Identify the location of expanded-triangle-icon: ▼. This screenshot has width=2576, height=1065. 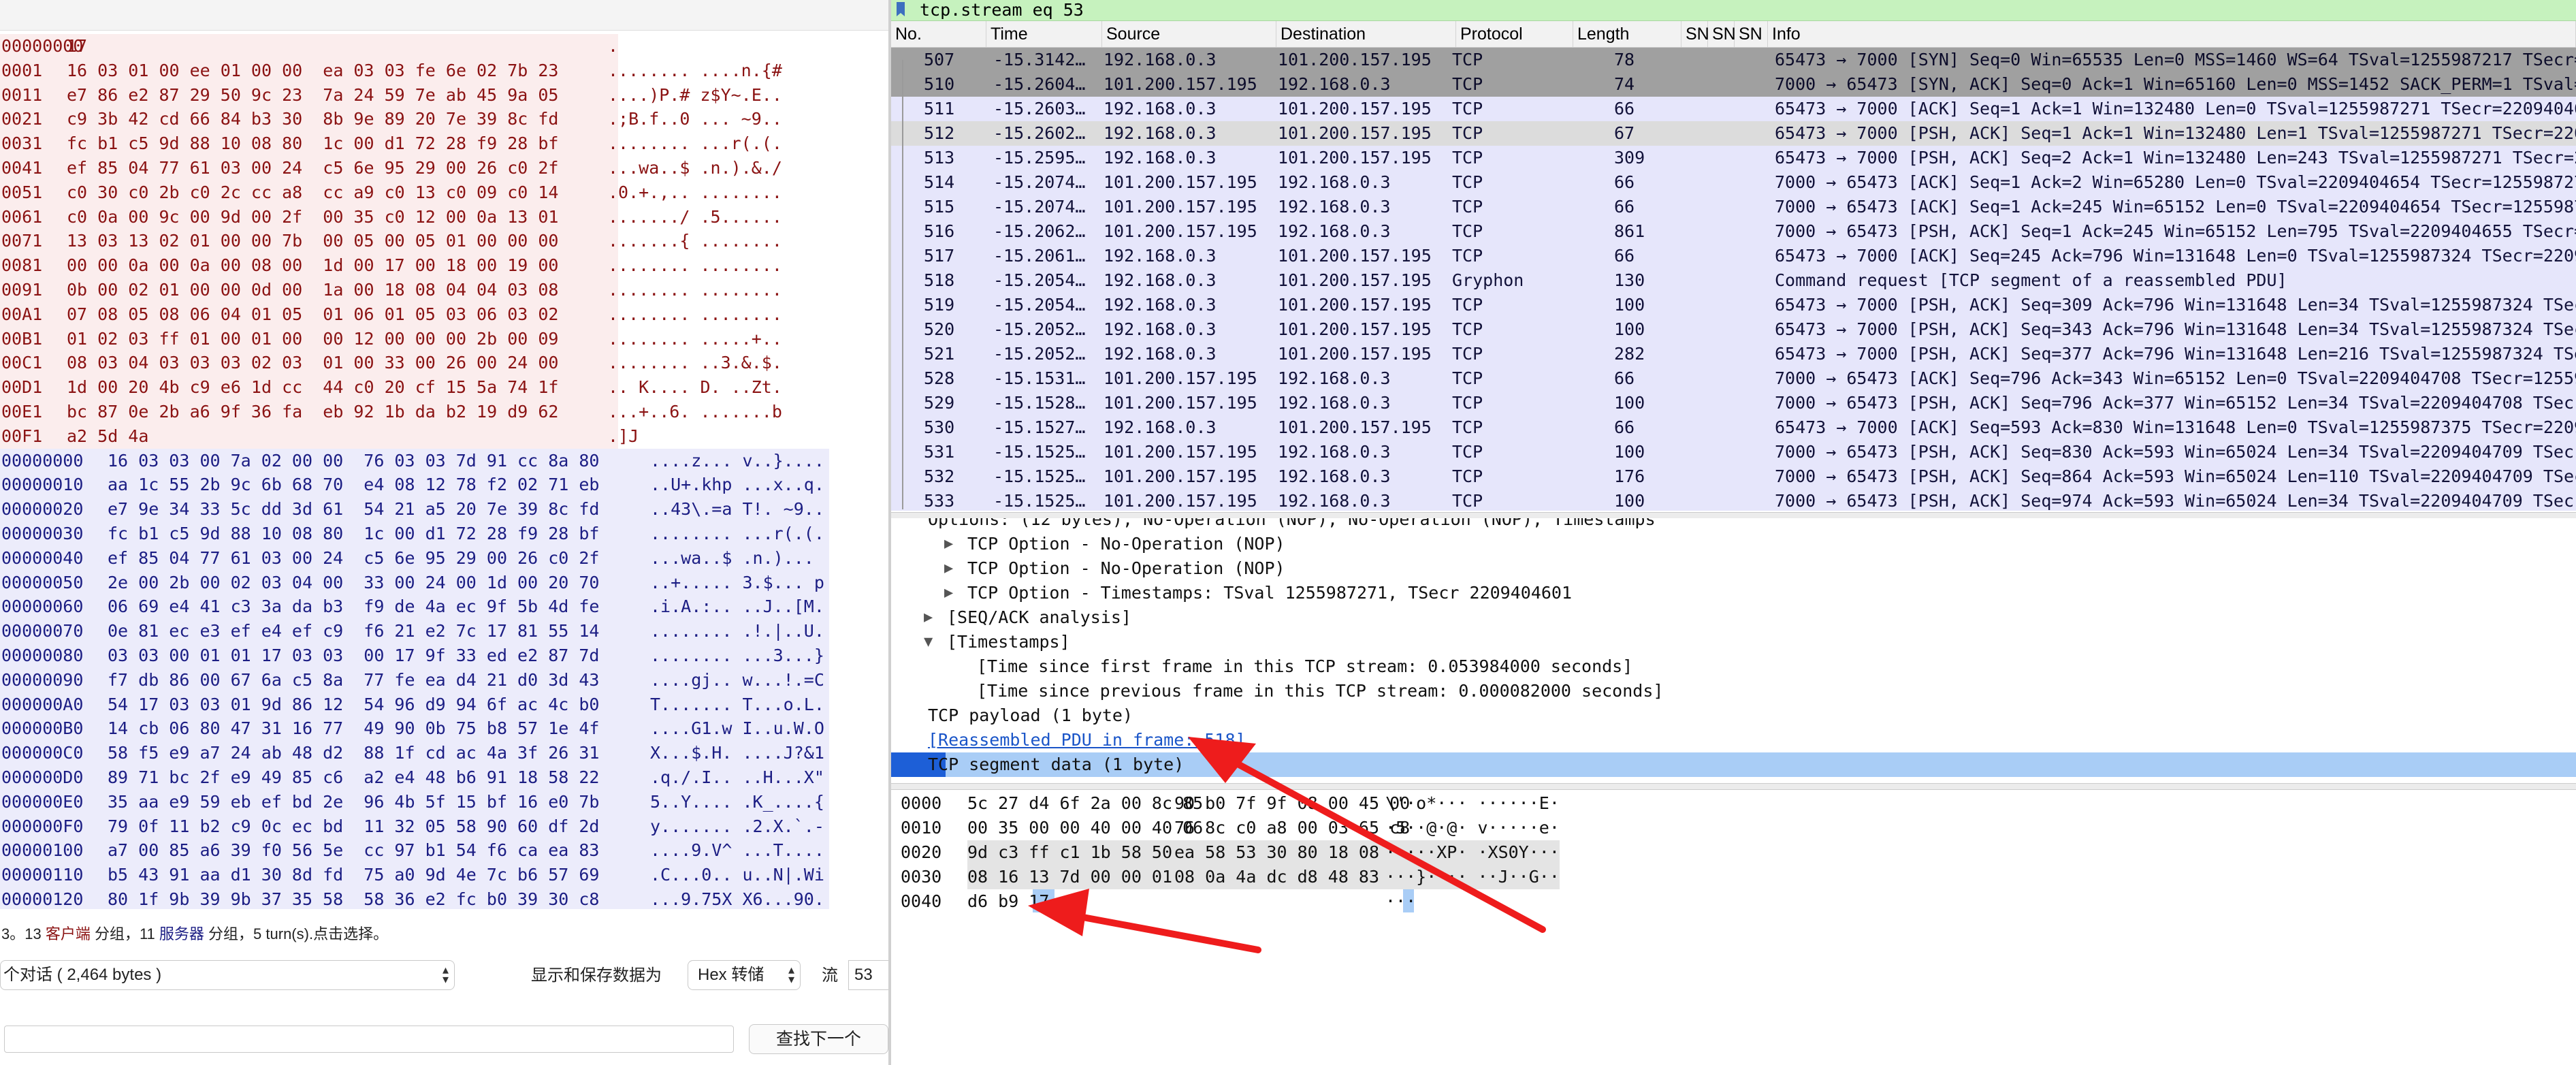
(928, 642).